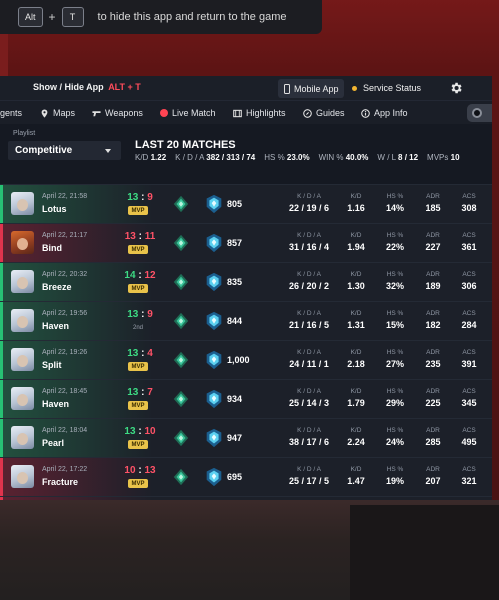  I want to click on match-date: April 22, 20:32, so click(65, 274).